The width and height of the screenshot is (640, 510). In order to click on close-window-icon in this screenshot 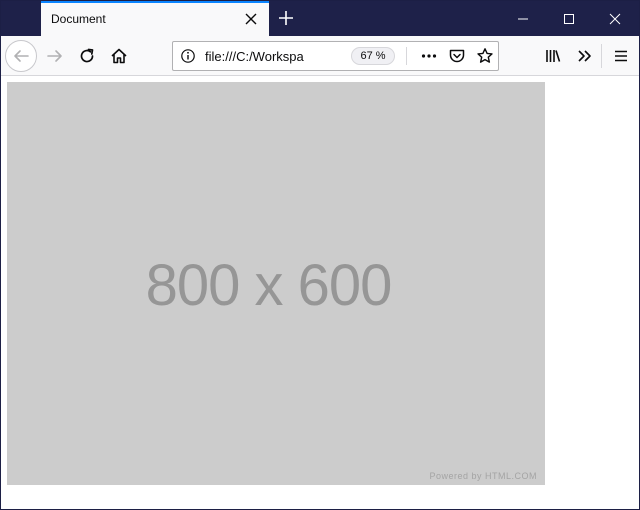, I will do `click(615, 18)`.